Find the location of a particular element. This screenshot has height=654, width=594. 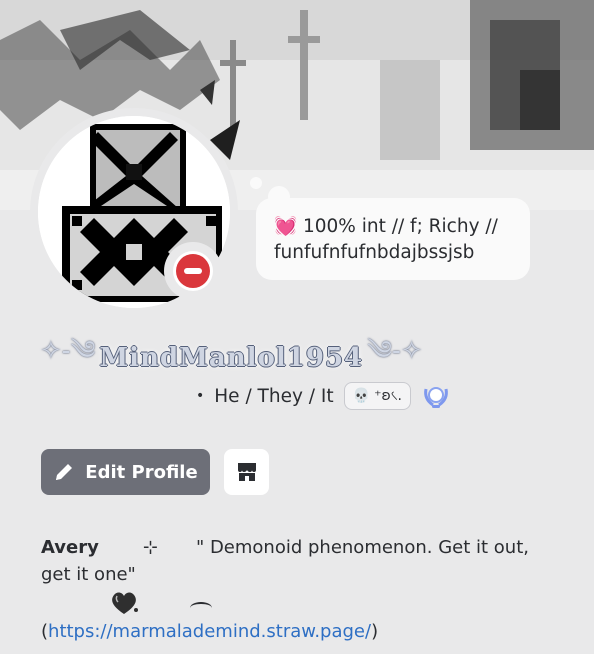

shop-icon is located at coordinates (246, 472).